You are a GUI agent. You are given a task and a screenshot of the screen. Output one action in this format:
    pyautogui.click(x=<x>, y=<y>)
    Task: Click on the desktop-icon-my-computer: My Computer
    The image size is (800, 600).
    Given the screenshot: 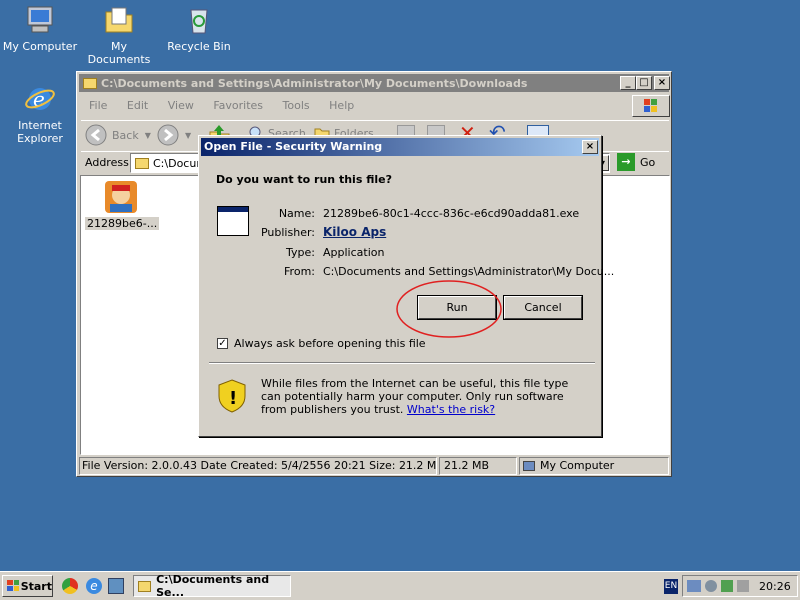 What is the action you would take?
    pyautogui.click(x=40, y=28)
    